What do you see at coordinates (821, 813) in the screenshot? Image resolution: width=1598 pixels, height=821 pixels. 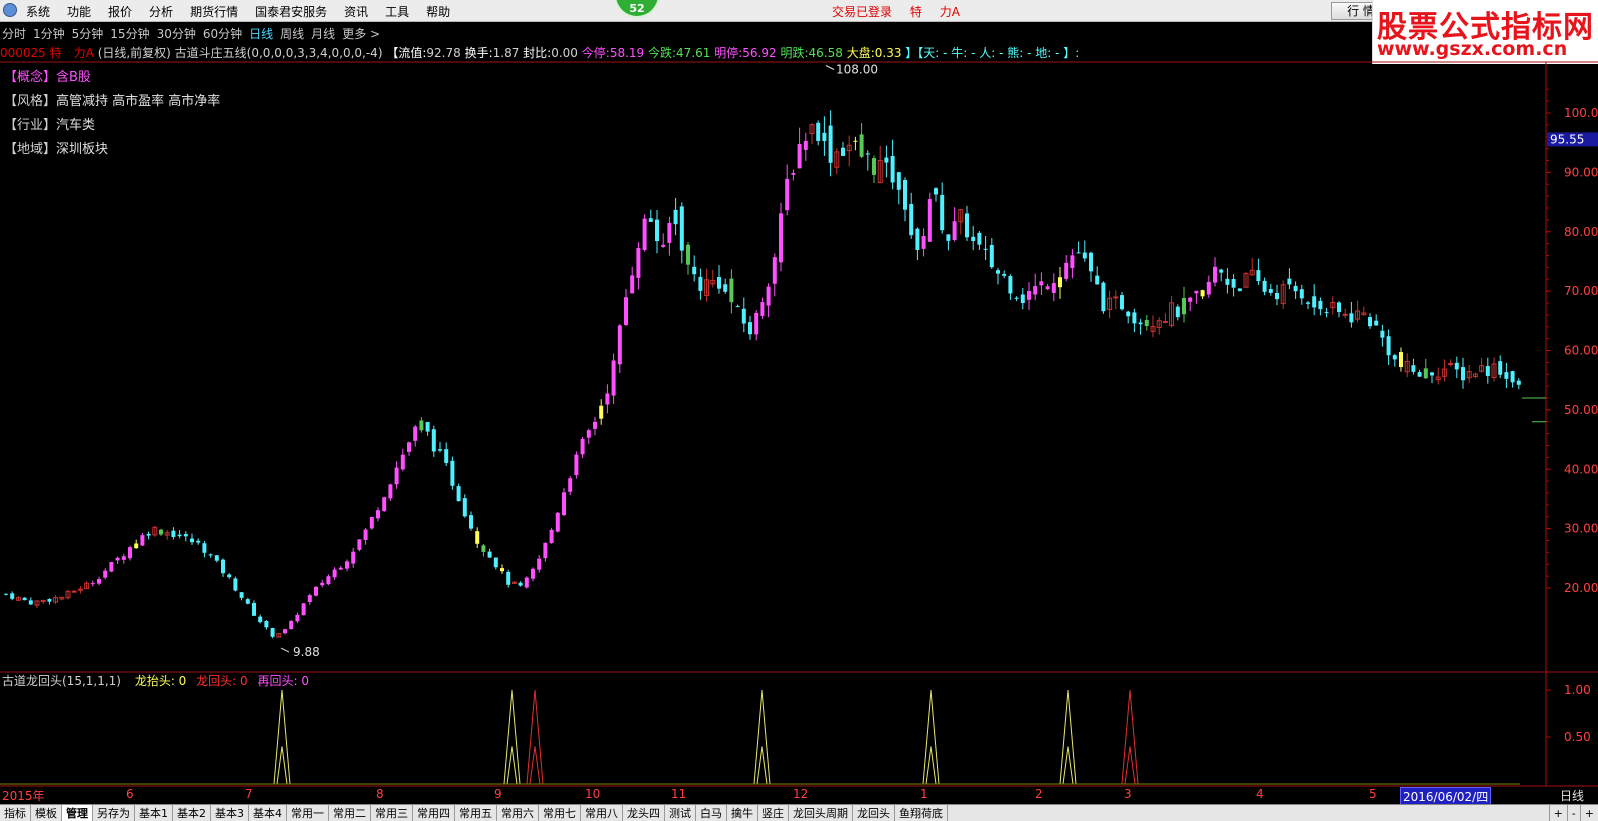 I see `tab-dragon-return-cycle: 龙回头周期` at bounding box center [821, 813].